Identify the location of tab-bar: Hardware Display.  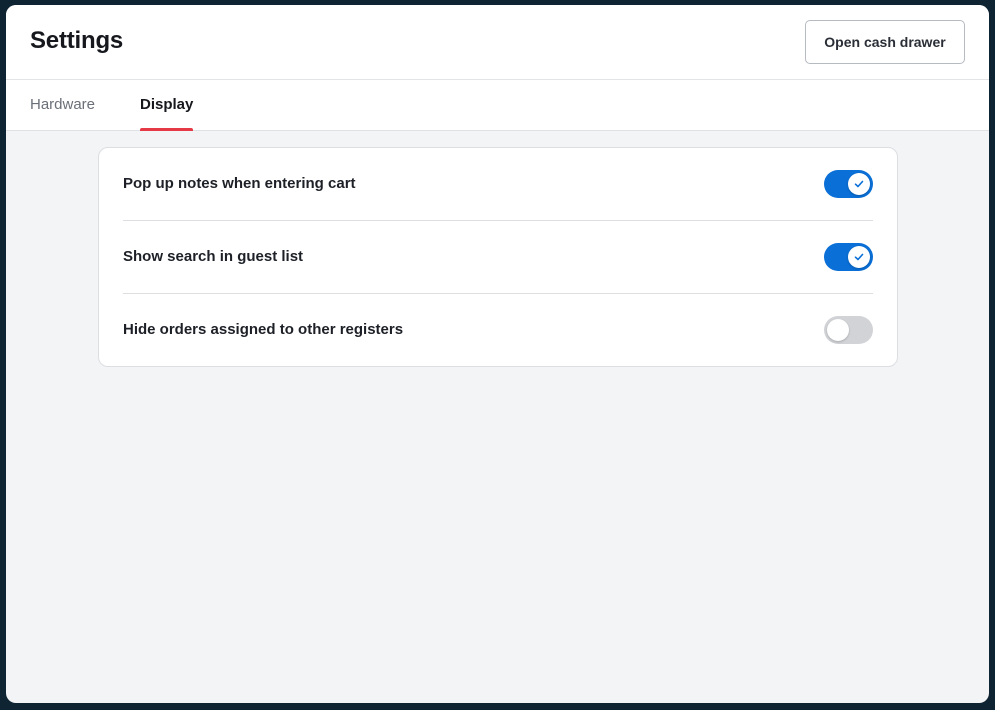
(497, 105).